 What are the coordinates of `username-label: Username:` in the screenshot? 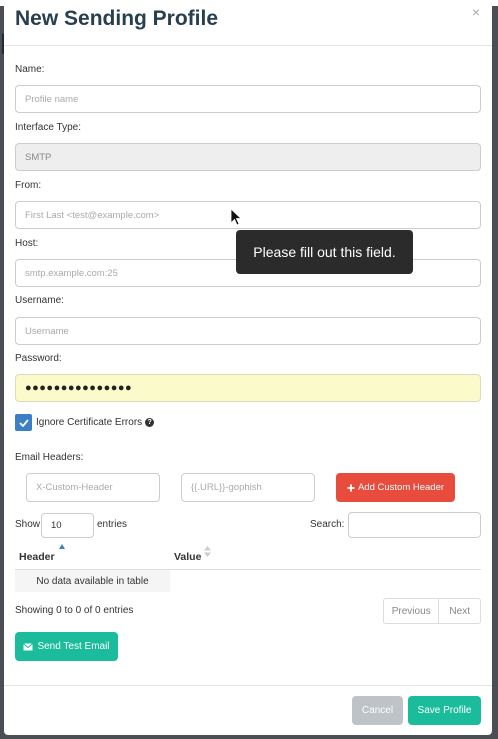 It's located at (39, 300).